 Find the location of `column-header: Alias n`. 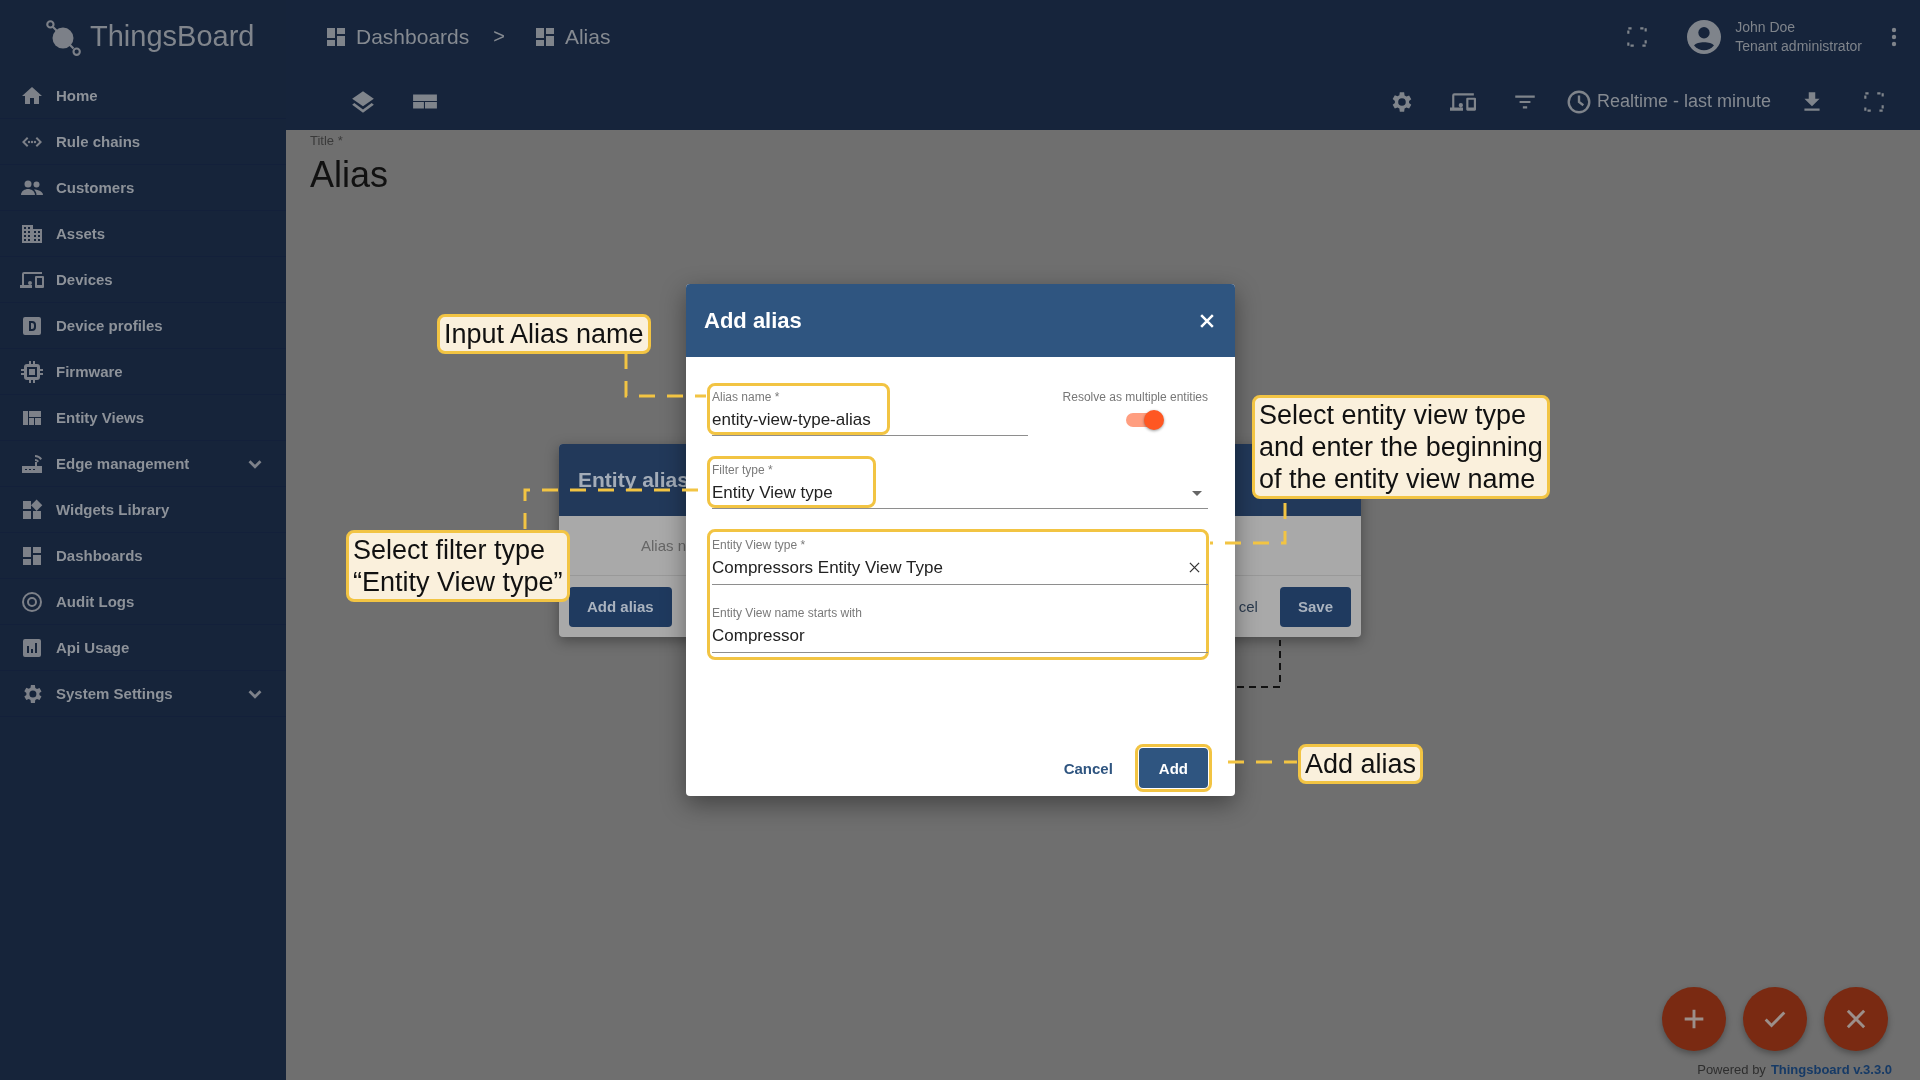

column-header: Alias n is located at coordinates (664, 545).